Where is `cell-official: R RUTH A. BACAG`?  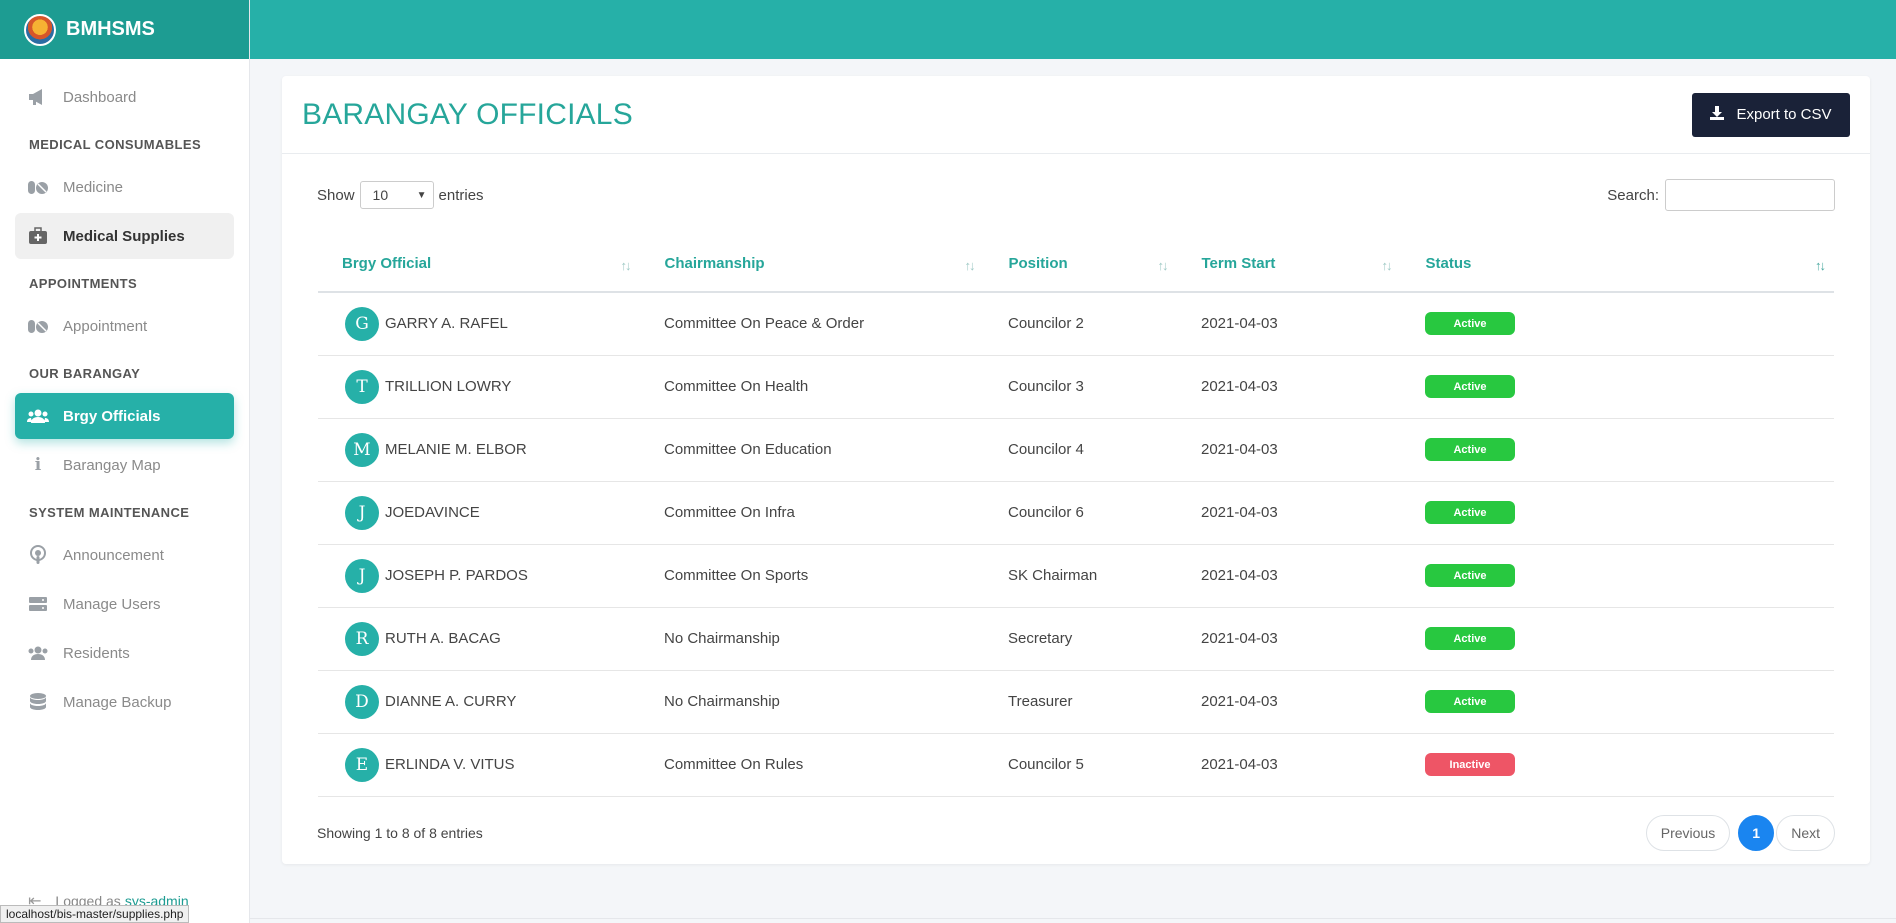 cell-official: R RUTH A. BACAG is located at coordinates (479, 639).